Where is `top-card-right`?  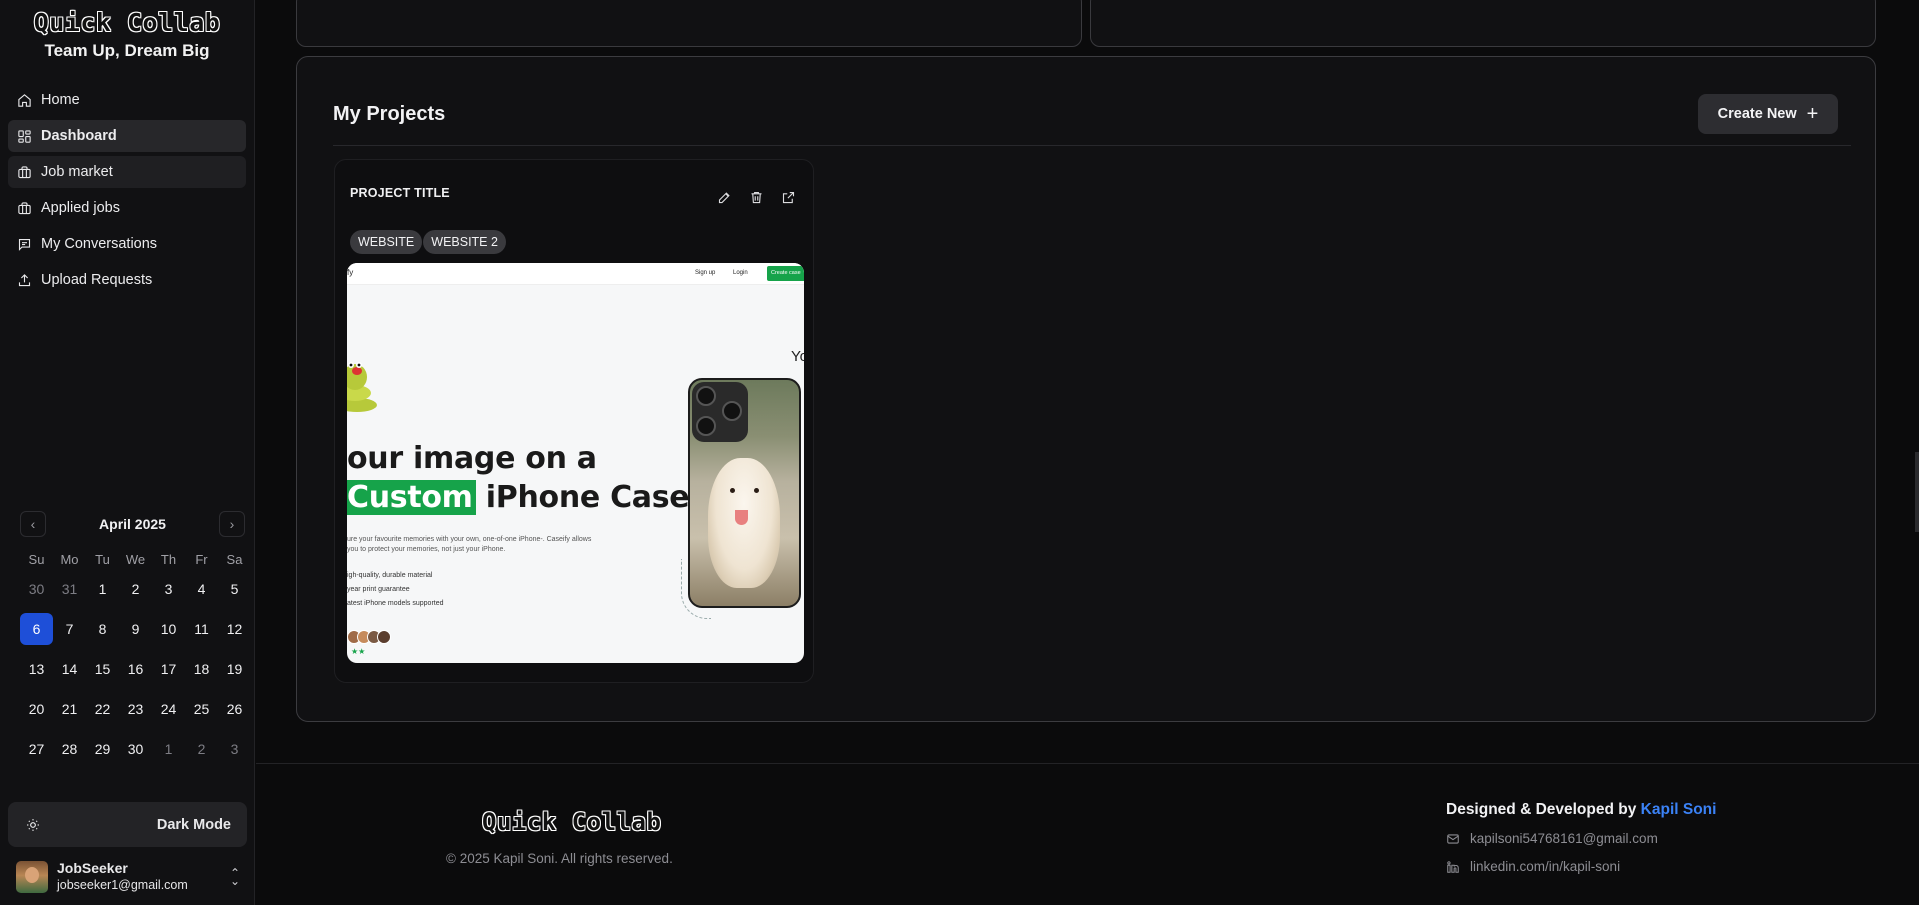 top-card-right is located at coordinates (1483, 23).